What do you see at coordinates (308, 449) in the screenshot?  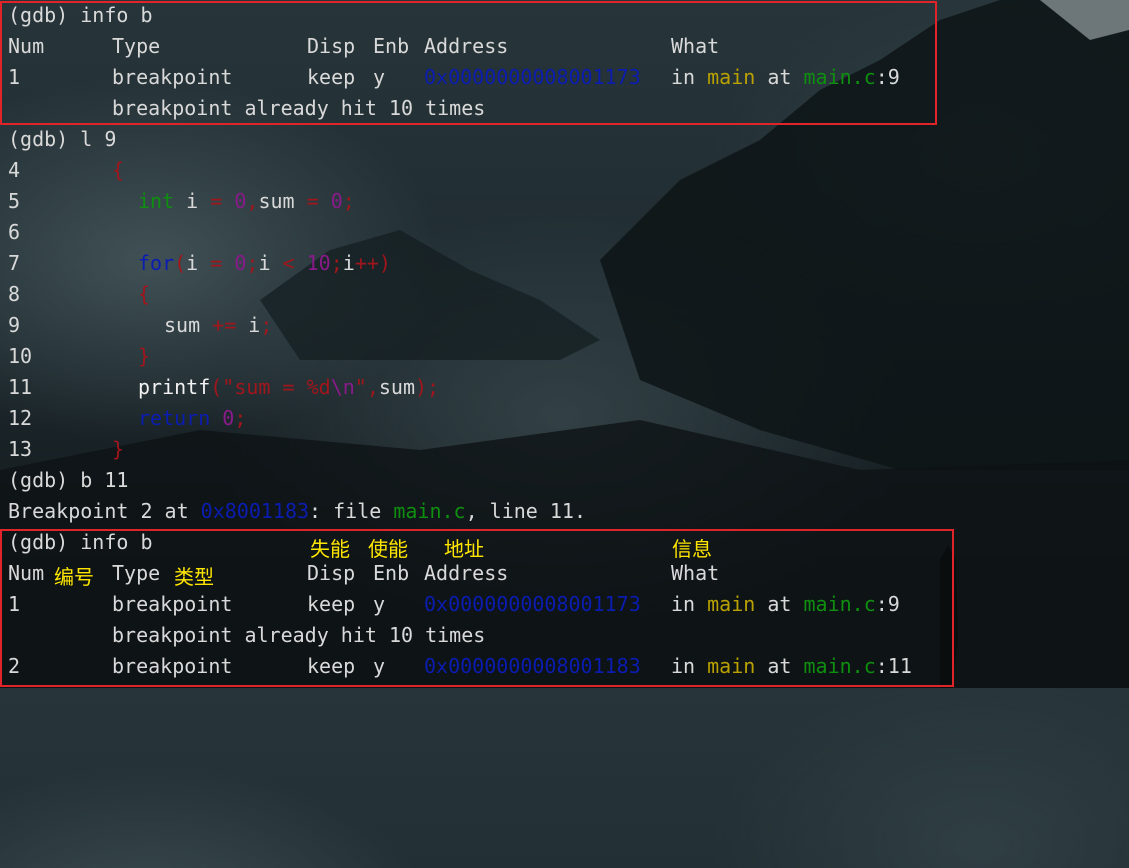 I see `source-line-13: 13 }` at bounding box center [308, 449].